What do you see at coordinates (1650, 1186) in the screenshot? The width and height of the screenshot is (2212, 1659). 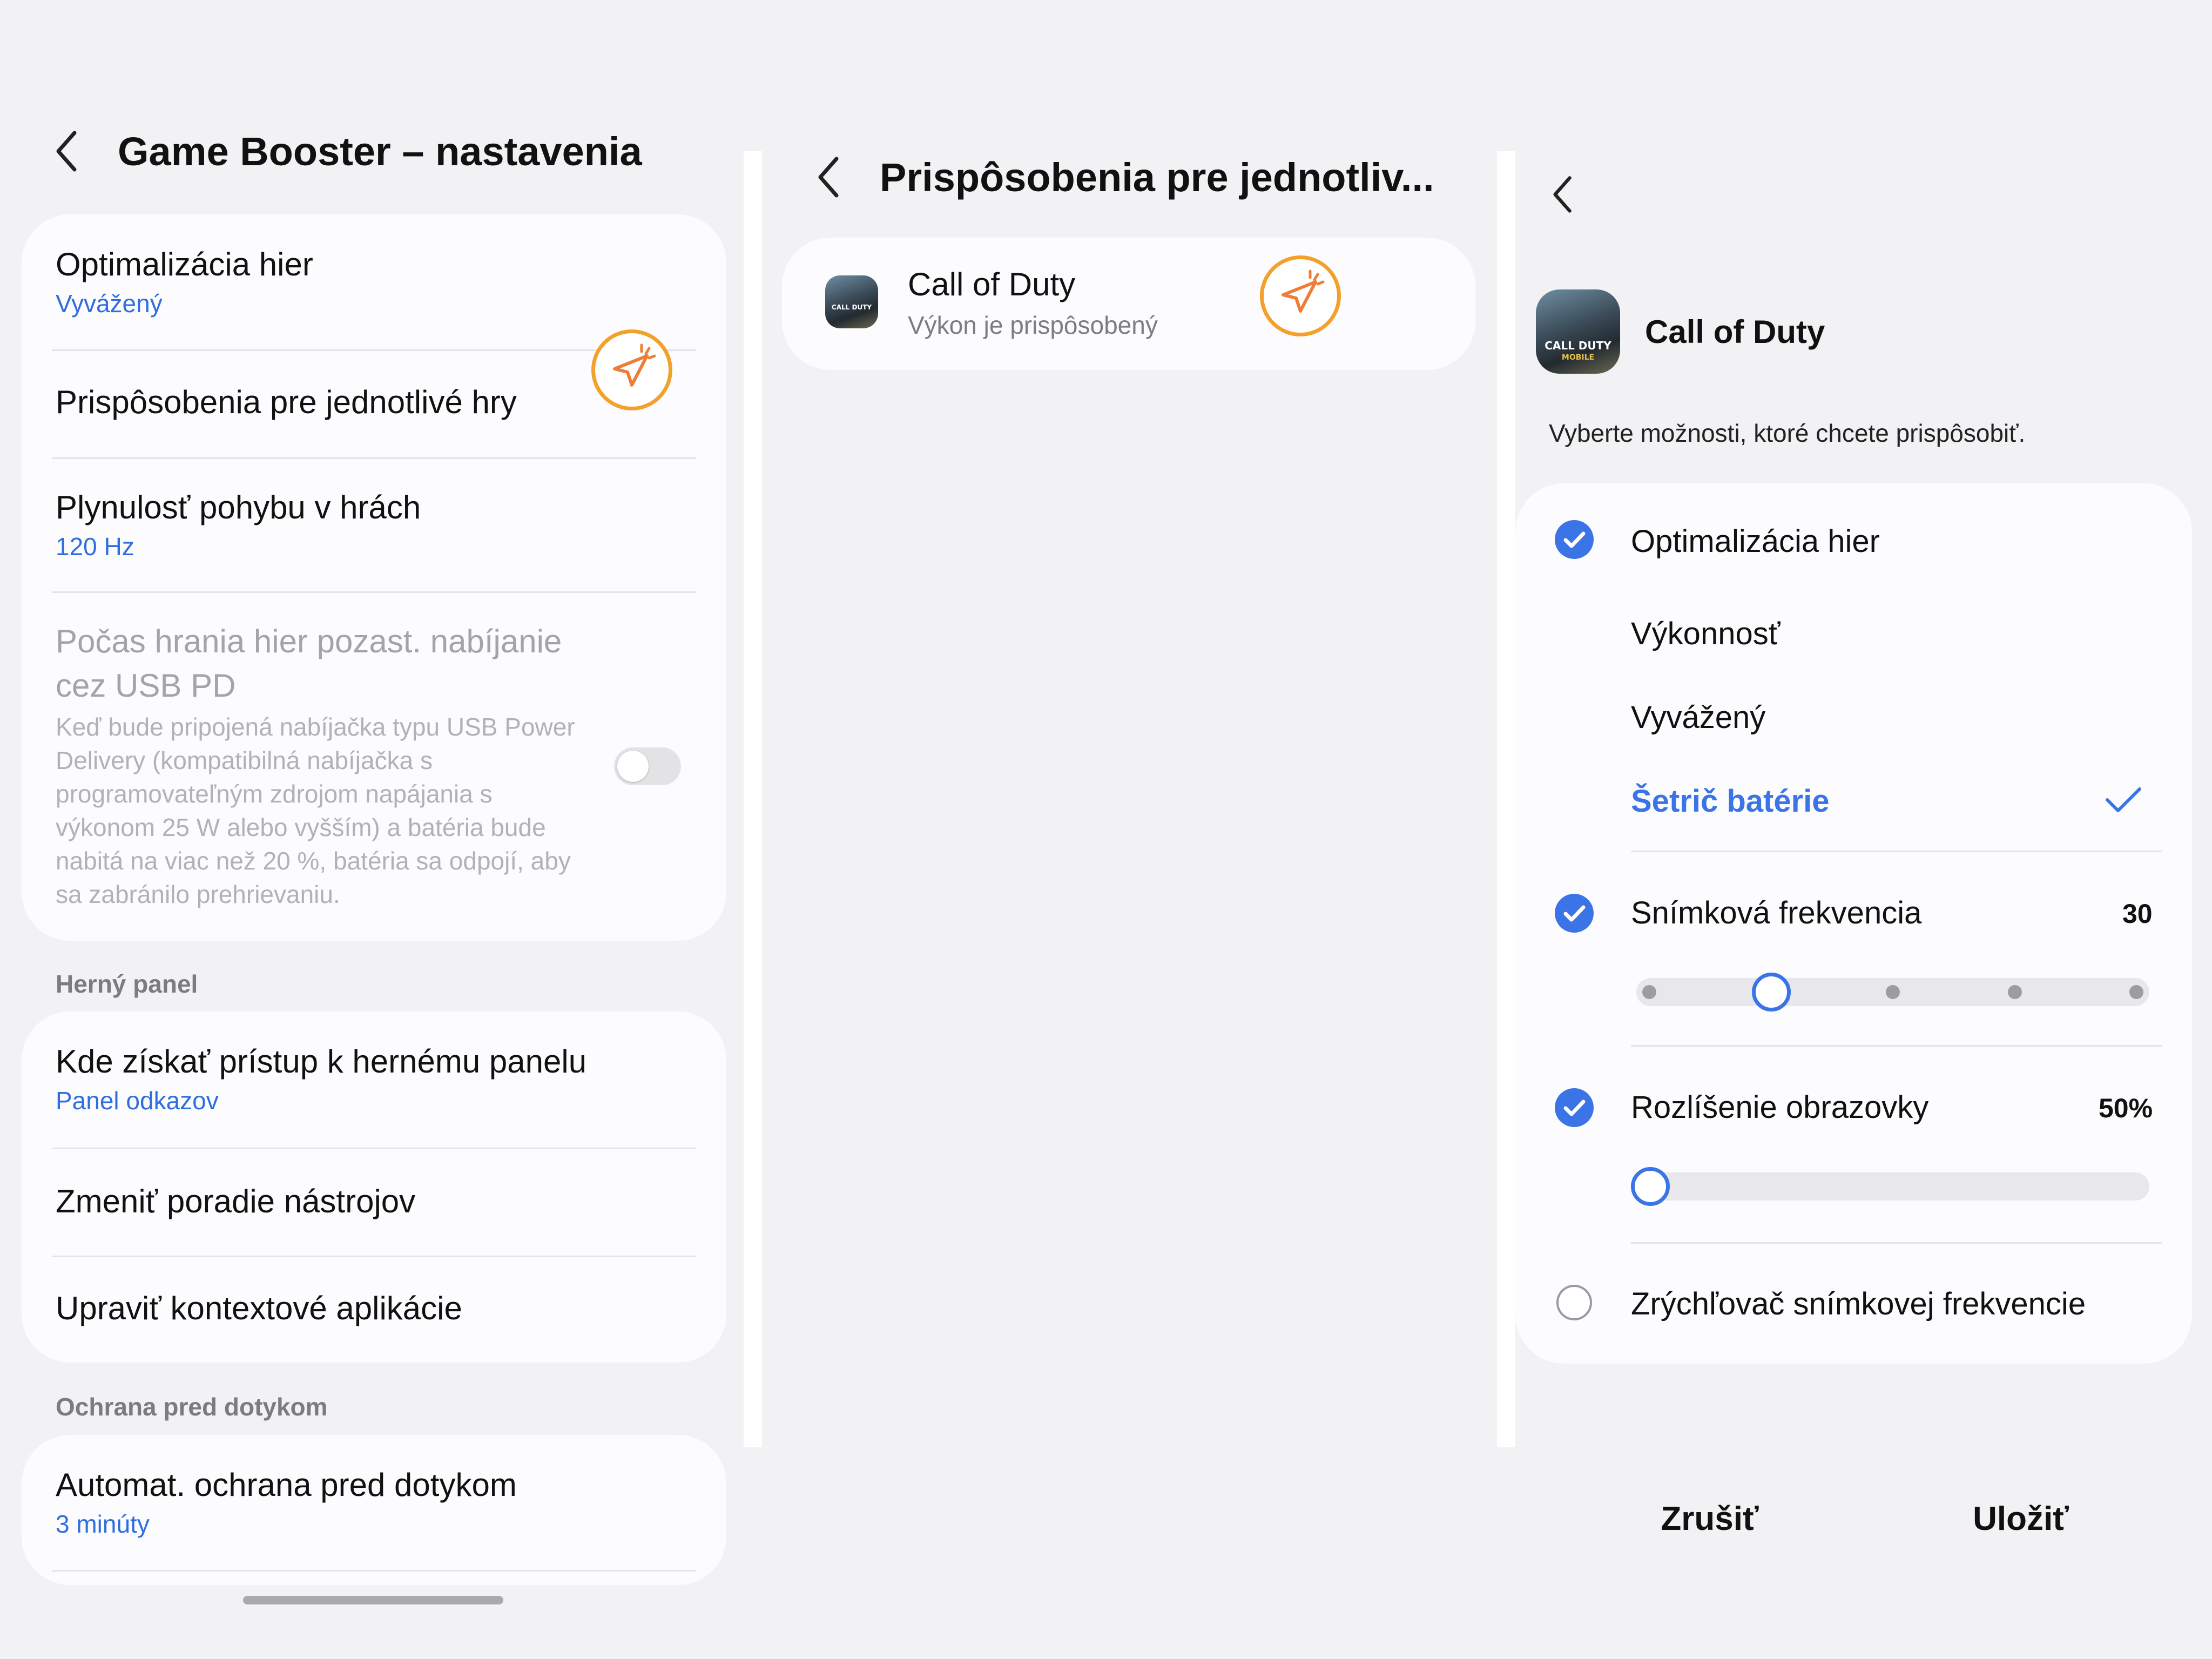 I see `resolution-slider-thumb` at bounding box center [1650, 1186].